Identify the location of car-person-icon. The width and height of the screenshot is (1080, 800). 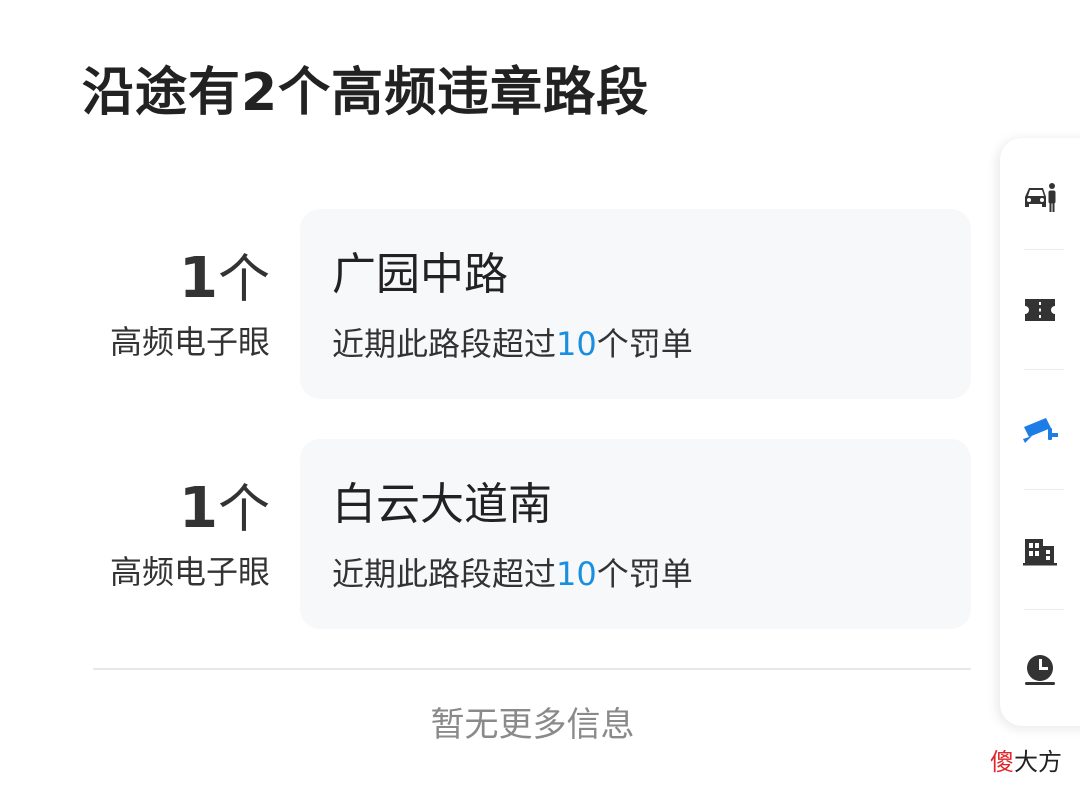
(1040, 198).